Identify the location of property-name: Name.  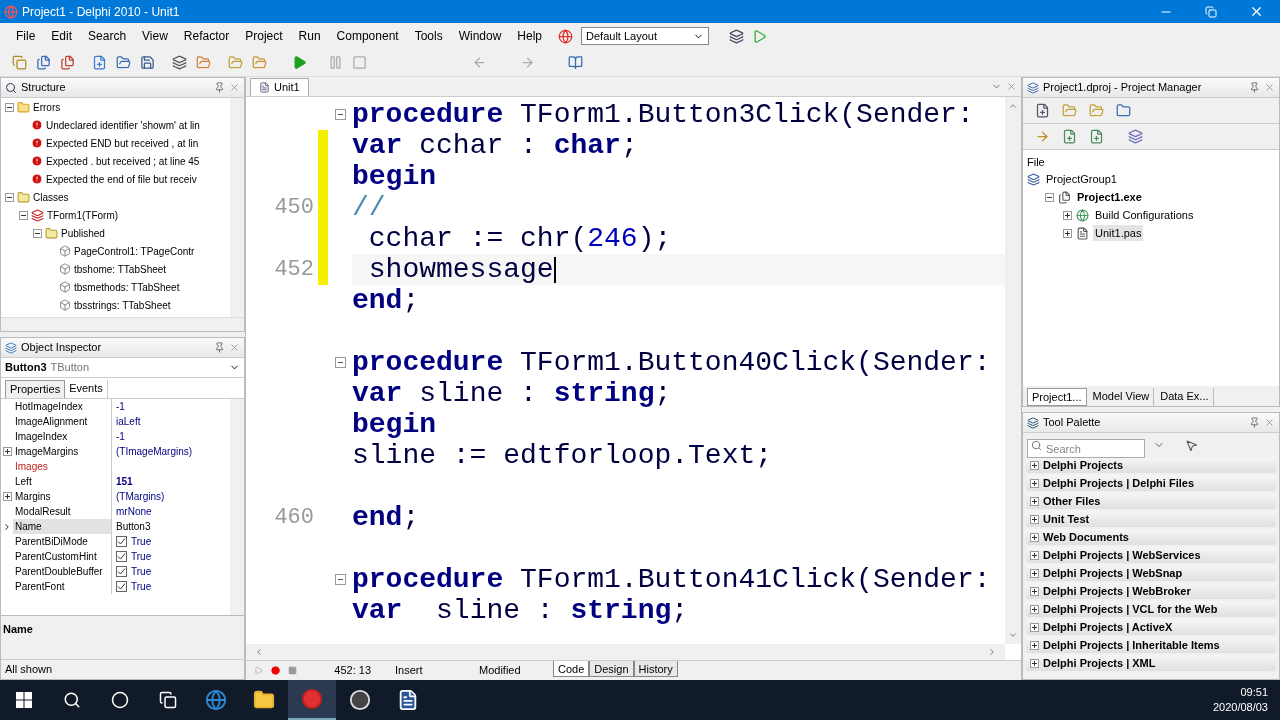
(62, 526).